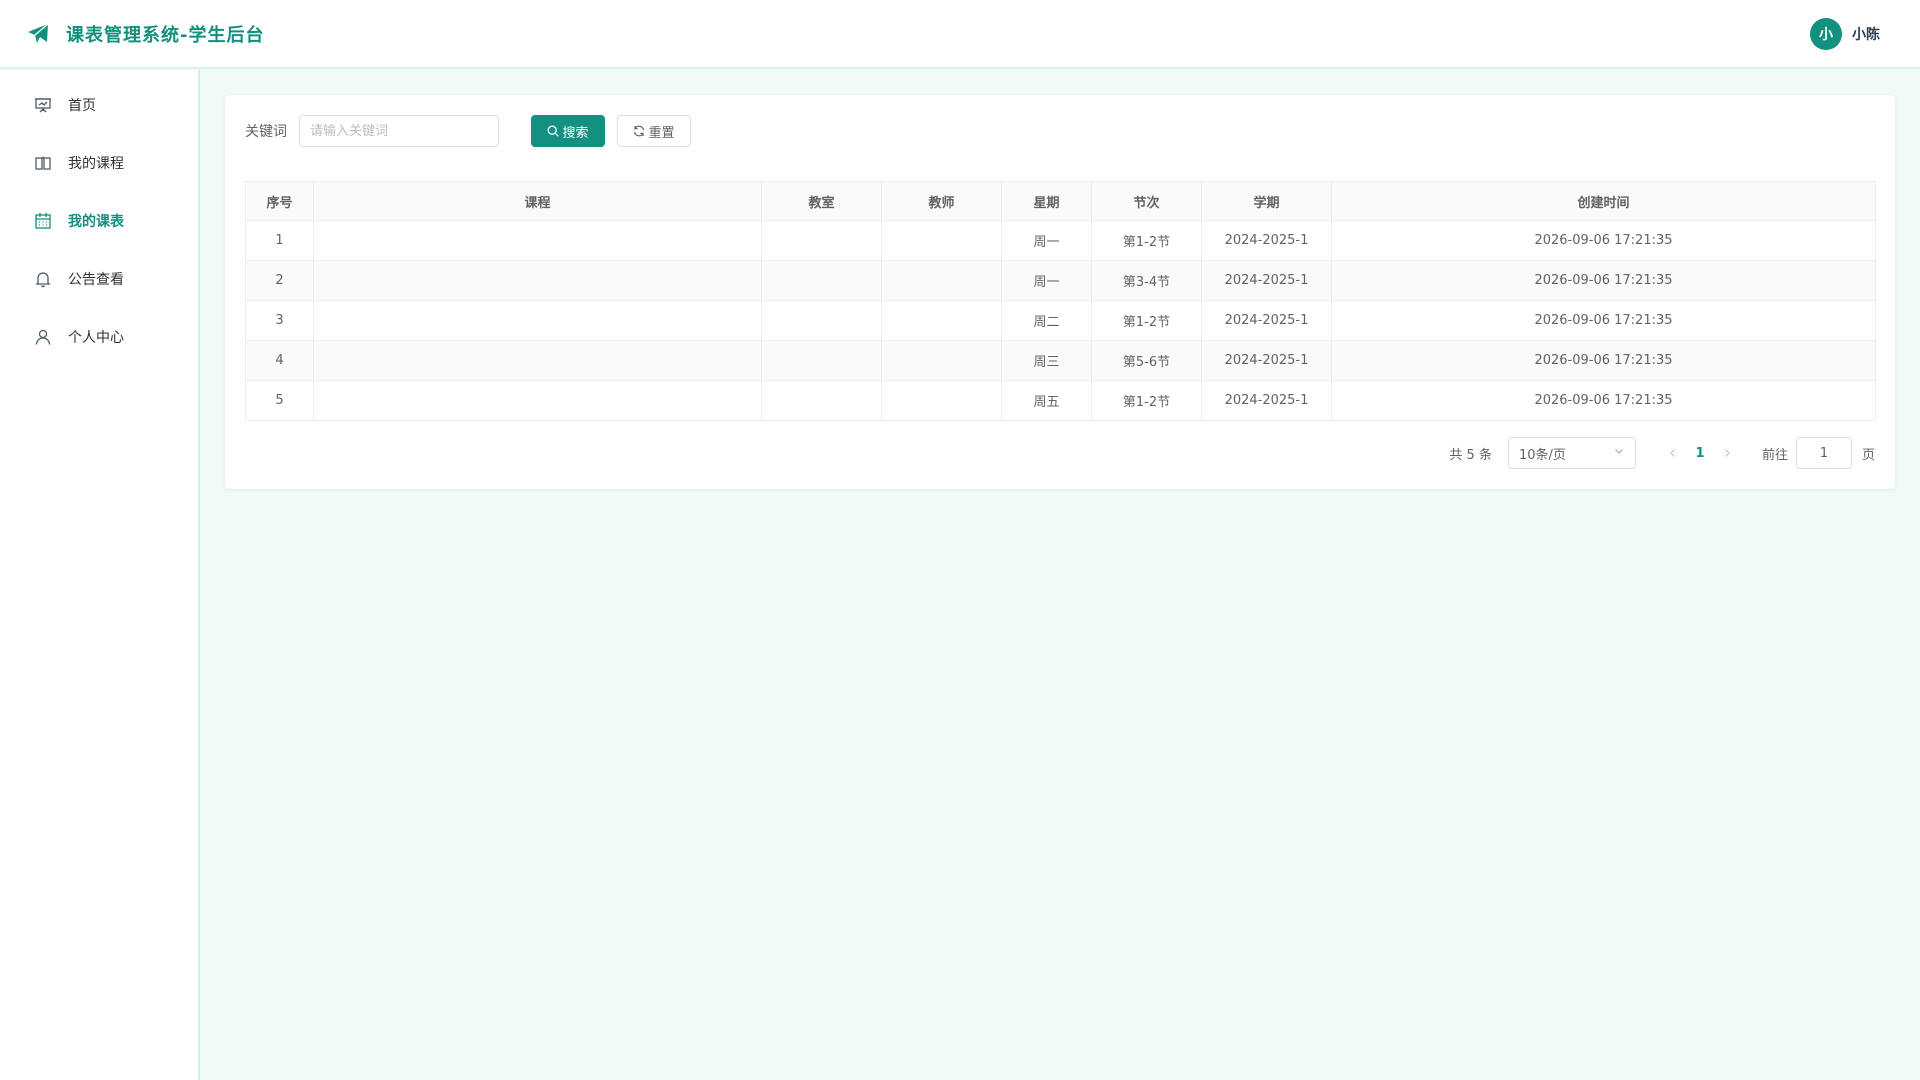 This screenshot has height=1080, width=1920. What do you see at coordinates (1774, 455) in the screenshot?
I see `goto-label: 前往` at bounding box center [1774, 455].